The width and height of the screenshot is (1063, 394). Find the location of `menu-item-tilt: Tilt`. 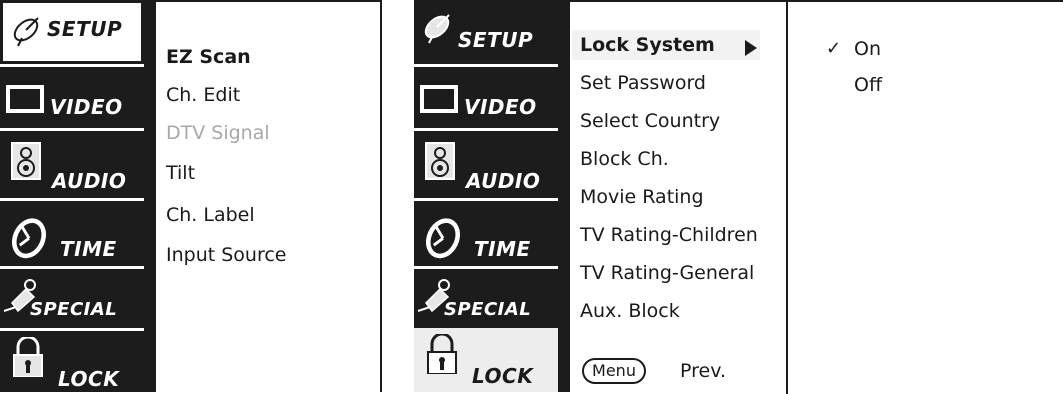

menu-item-tilt: Tilt is located at coordinates (180, 173).